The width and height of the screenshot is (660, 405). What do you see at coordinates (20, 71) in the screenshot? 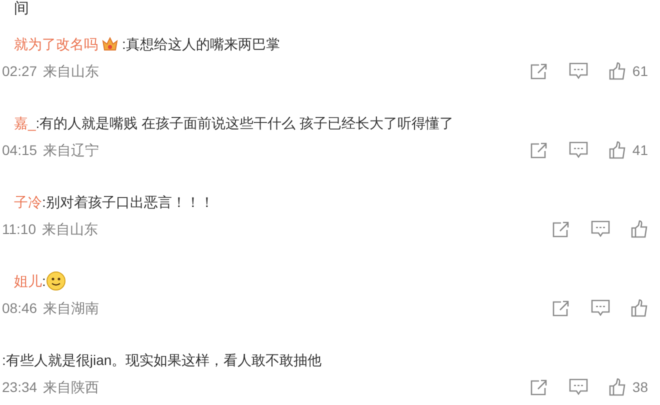
I see `comment-time: 02:27` at bounding box center [20, 71].